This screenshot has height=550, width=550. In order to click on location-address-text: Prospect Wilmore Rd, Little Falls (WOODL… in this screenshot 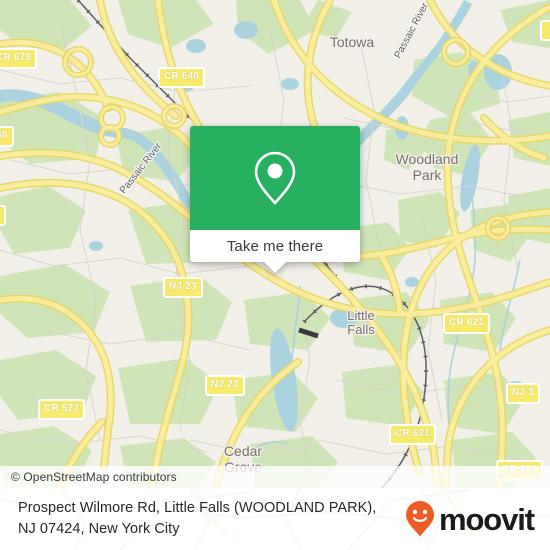, I will do `click(197, 518)`.